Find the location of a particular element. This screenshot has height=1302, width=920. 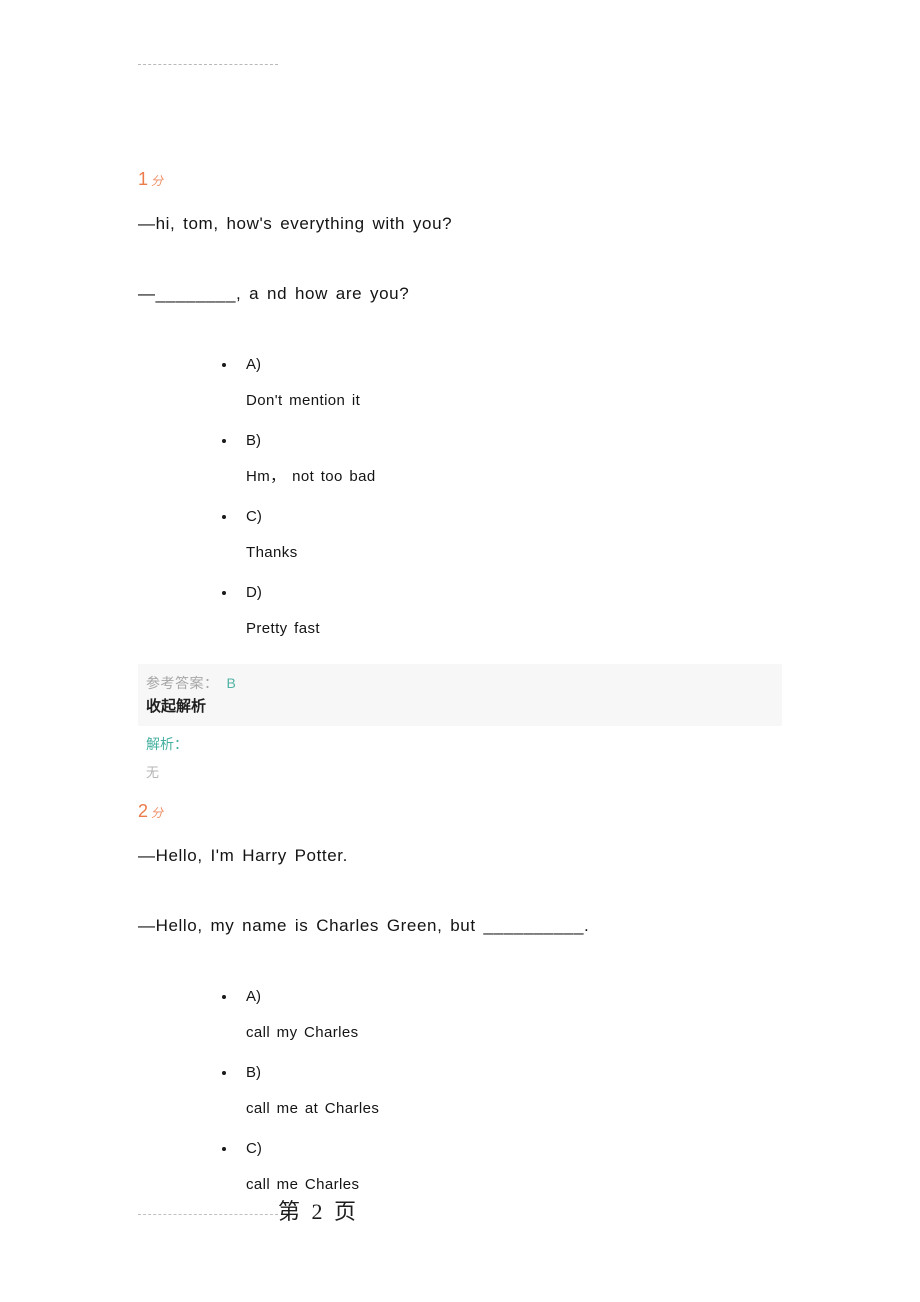

answer-row: 参考答案： B is located at coordinates (464, 683).